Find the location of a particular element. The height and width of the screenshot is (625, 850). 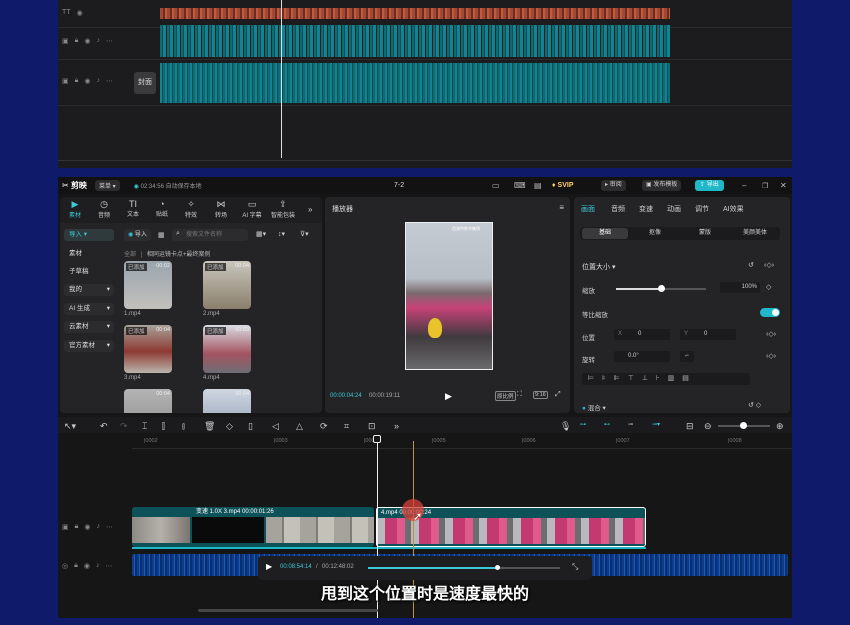

menu-button: 菜单 ▾ is located at coordinates (107, 185).